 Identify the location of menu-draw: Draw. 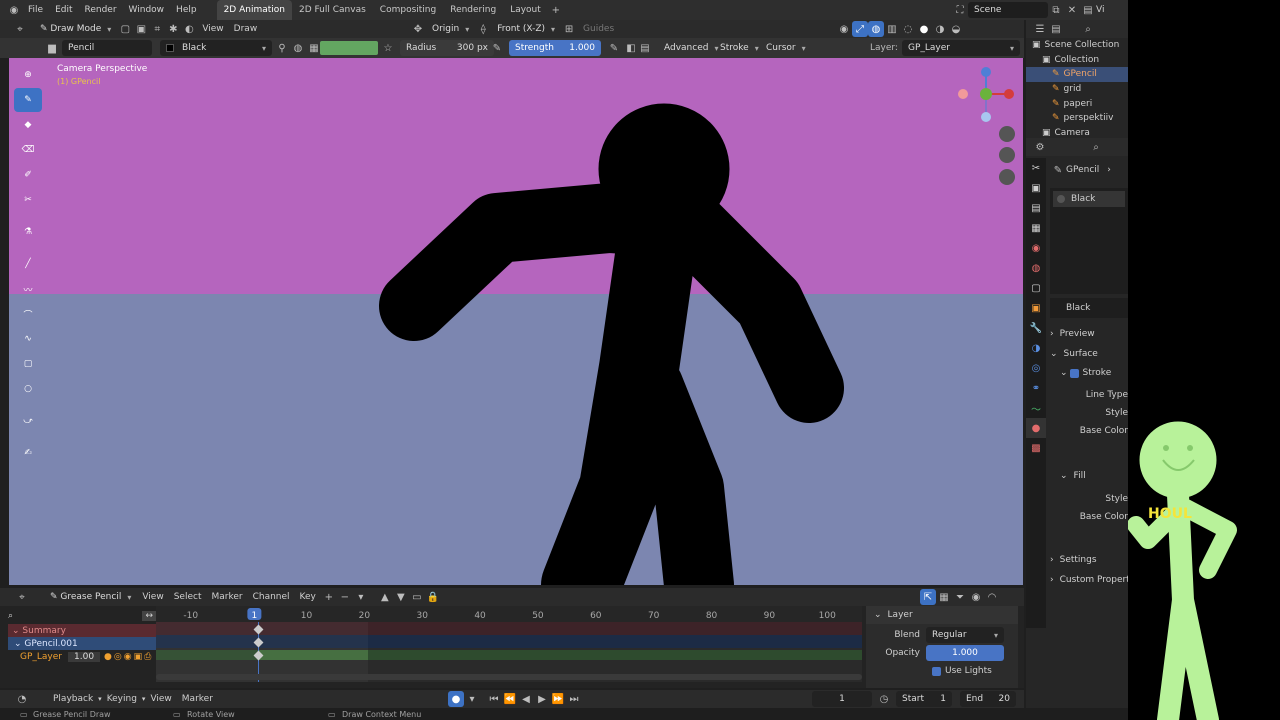
(246, 29).